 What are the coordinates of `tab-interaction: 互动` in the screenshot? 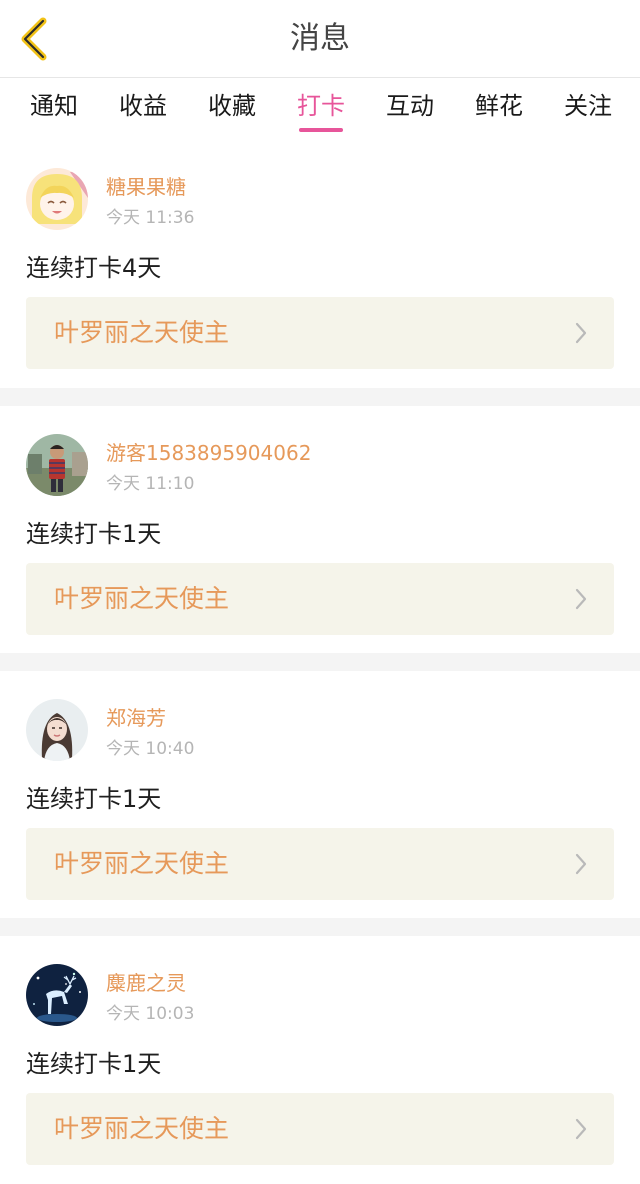 It's located at (410, 109).